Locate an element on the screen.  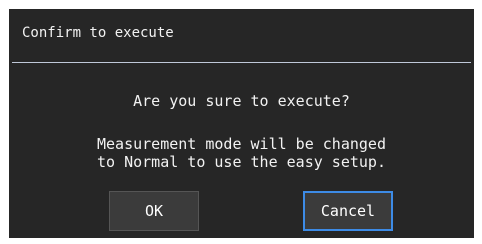
message-line-1: Measurement mode will be changed is located at coordinates (241, 144).